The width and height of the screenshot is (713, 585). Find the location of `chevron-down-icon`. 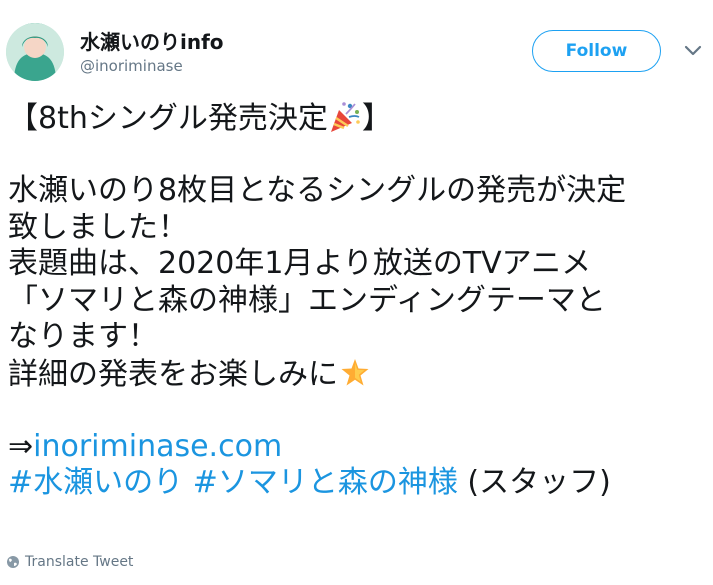

chevron-down-icon is located at coordinates (693, 51).